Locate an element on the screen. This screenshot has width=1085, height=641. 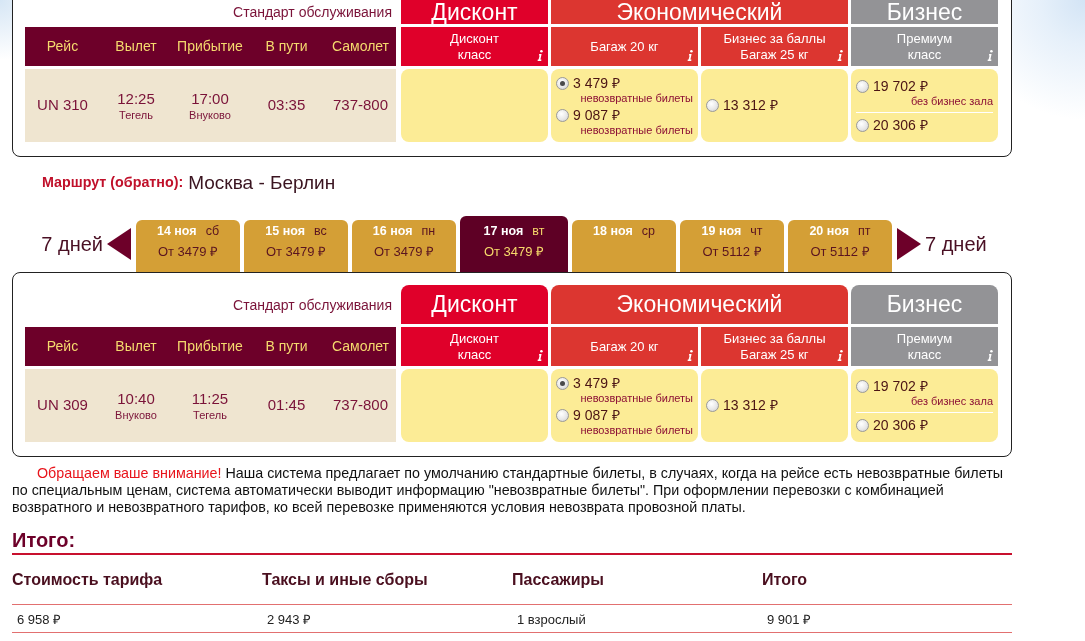
summary-title: Итого: is located at coordinates (44, 540).